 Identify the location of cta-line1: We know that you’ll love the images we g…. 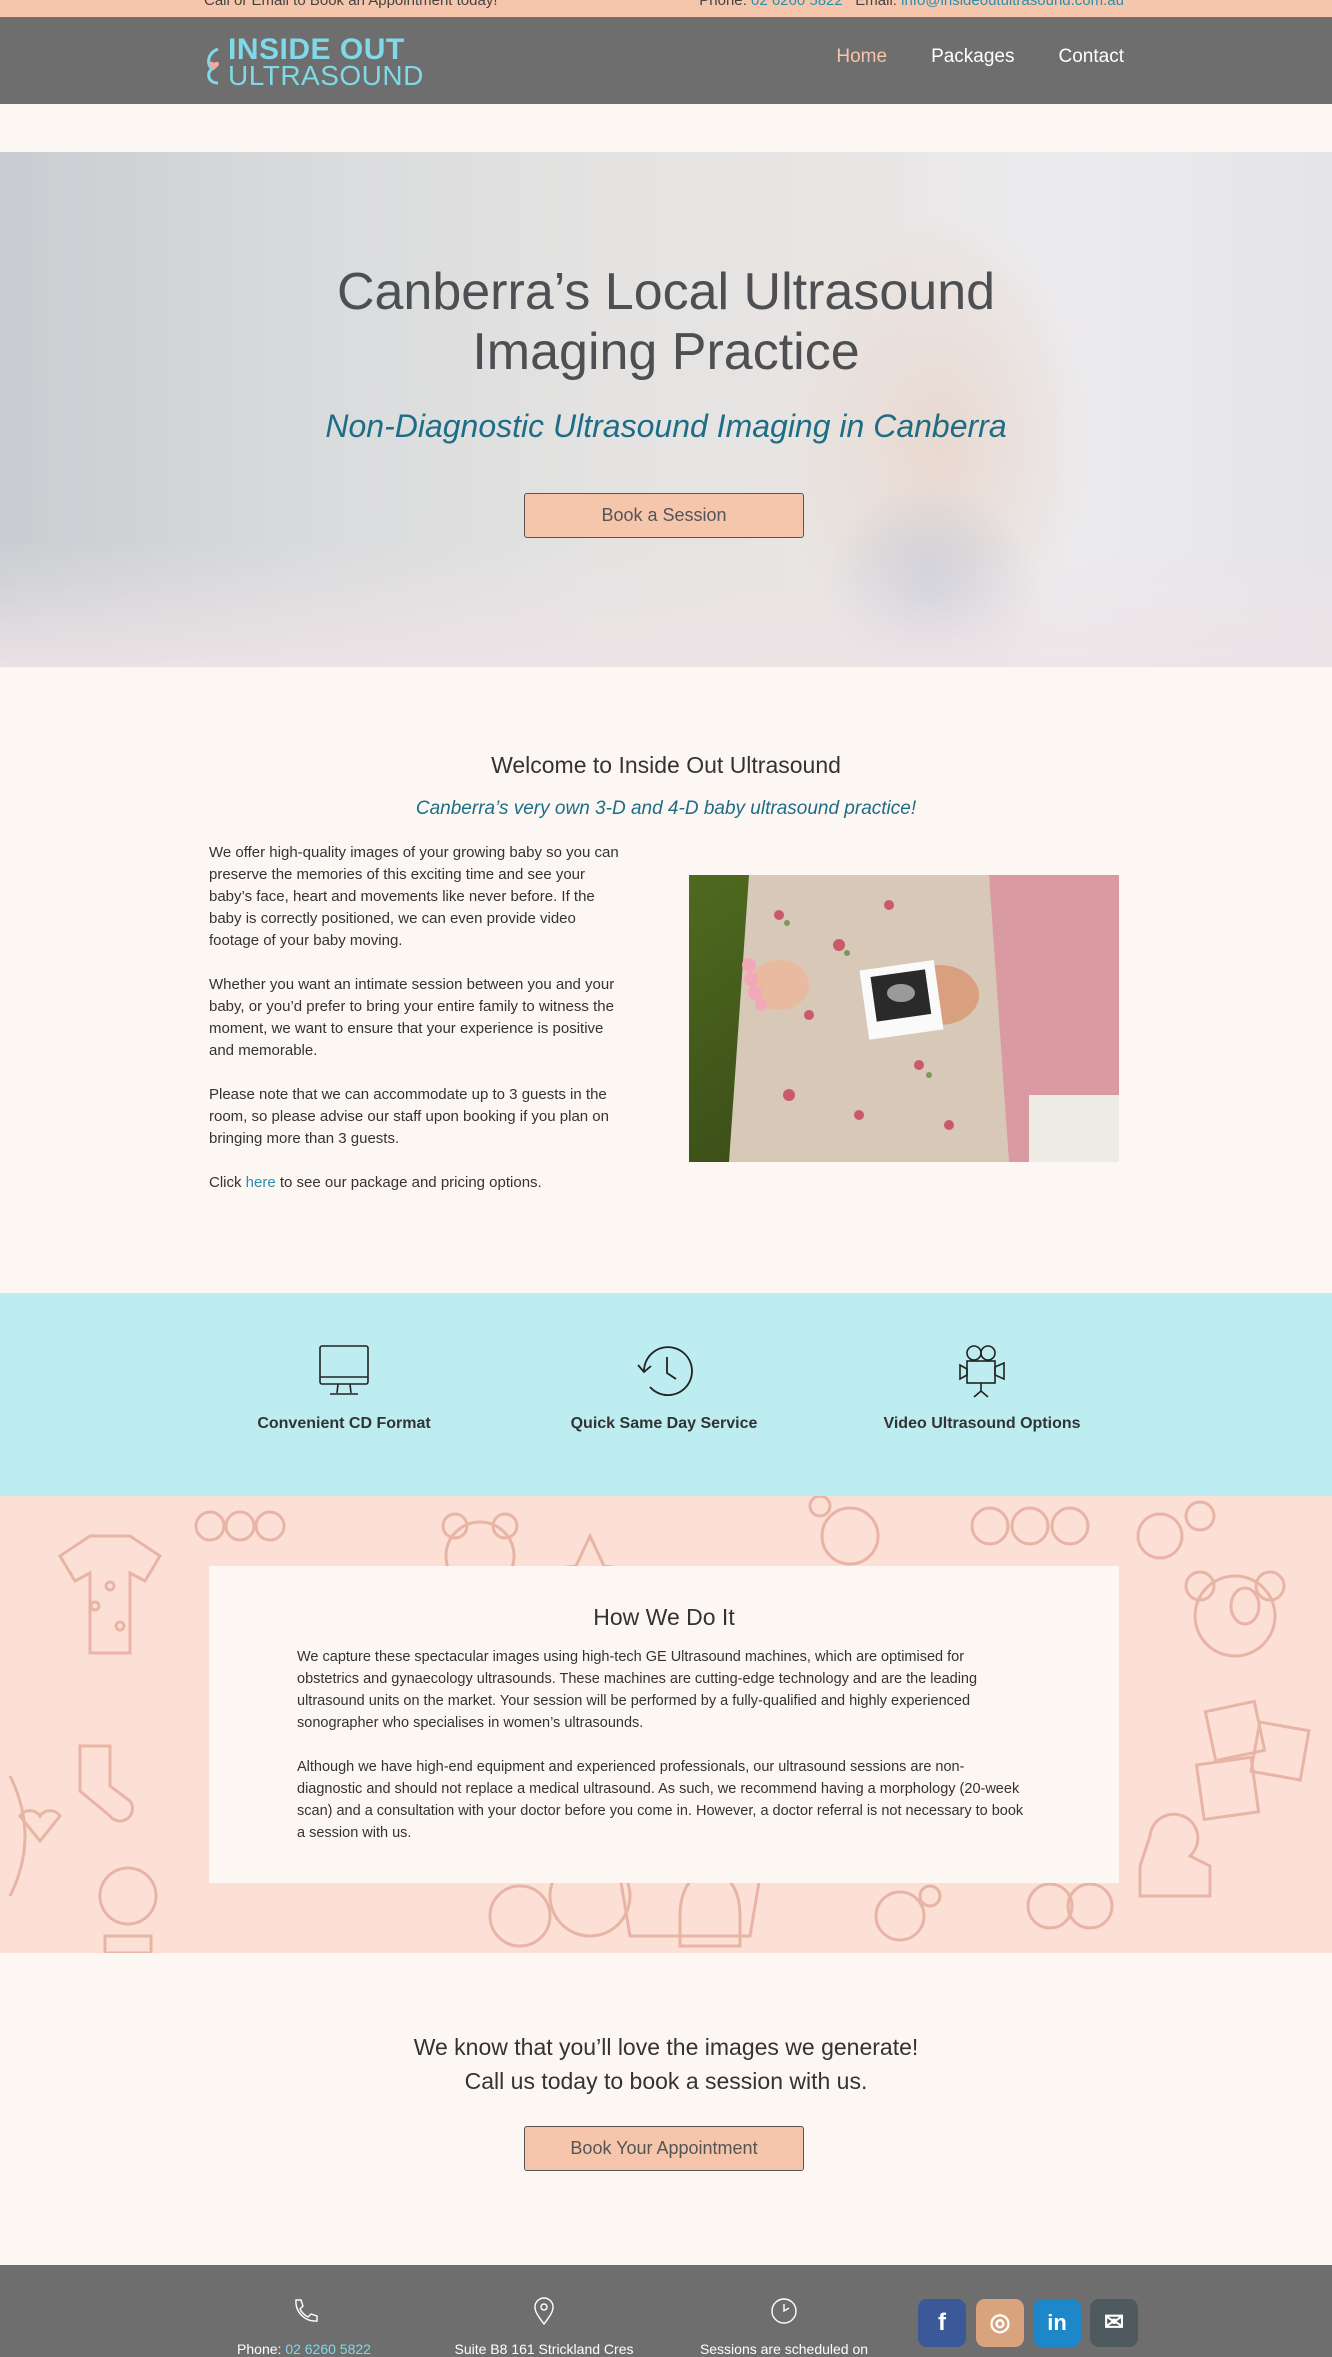
(666, 2047).